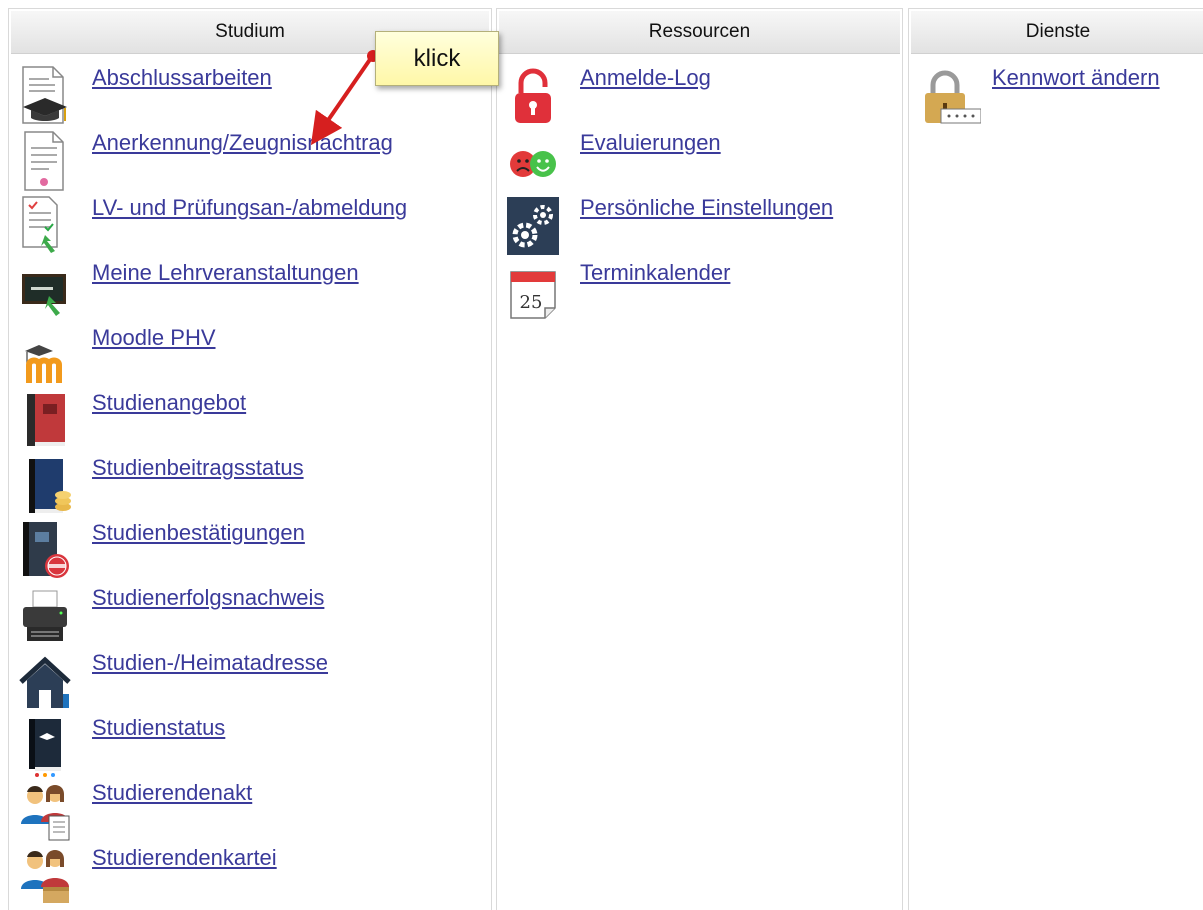 This screenshot has width=1203, height=910. I want to click on link-anmelde-log: Anmelde-Log, so click(645, 78).